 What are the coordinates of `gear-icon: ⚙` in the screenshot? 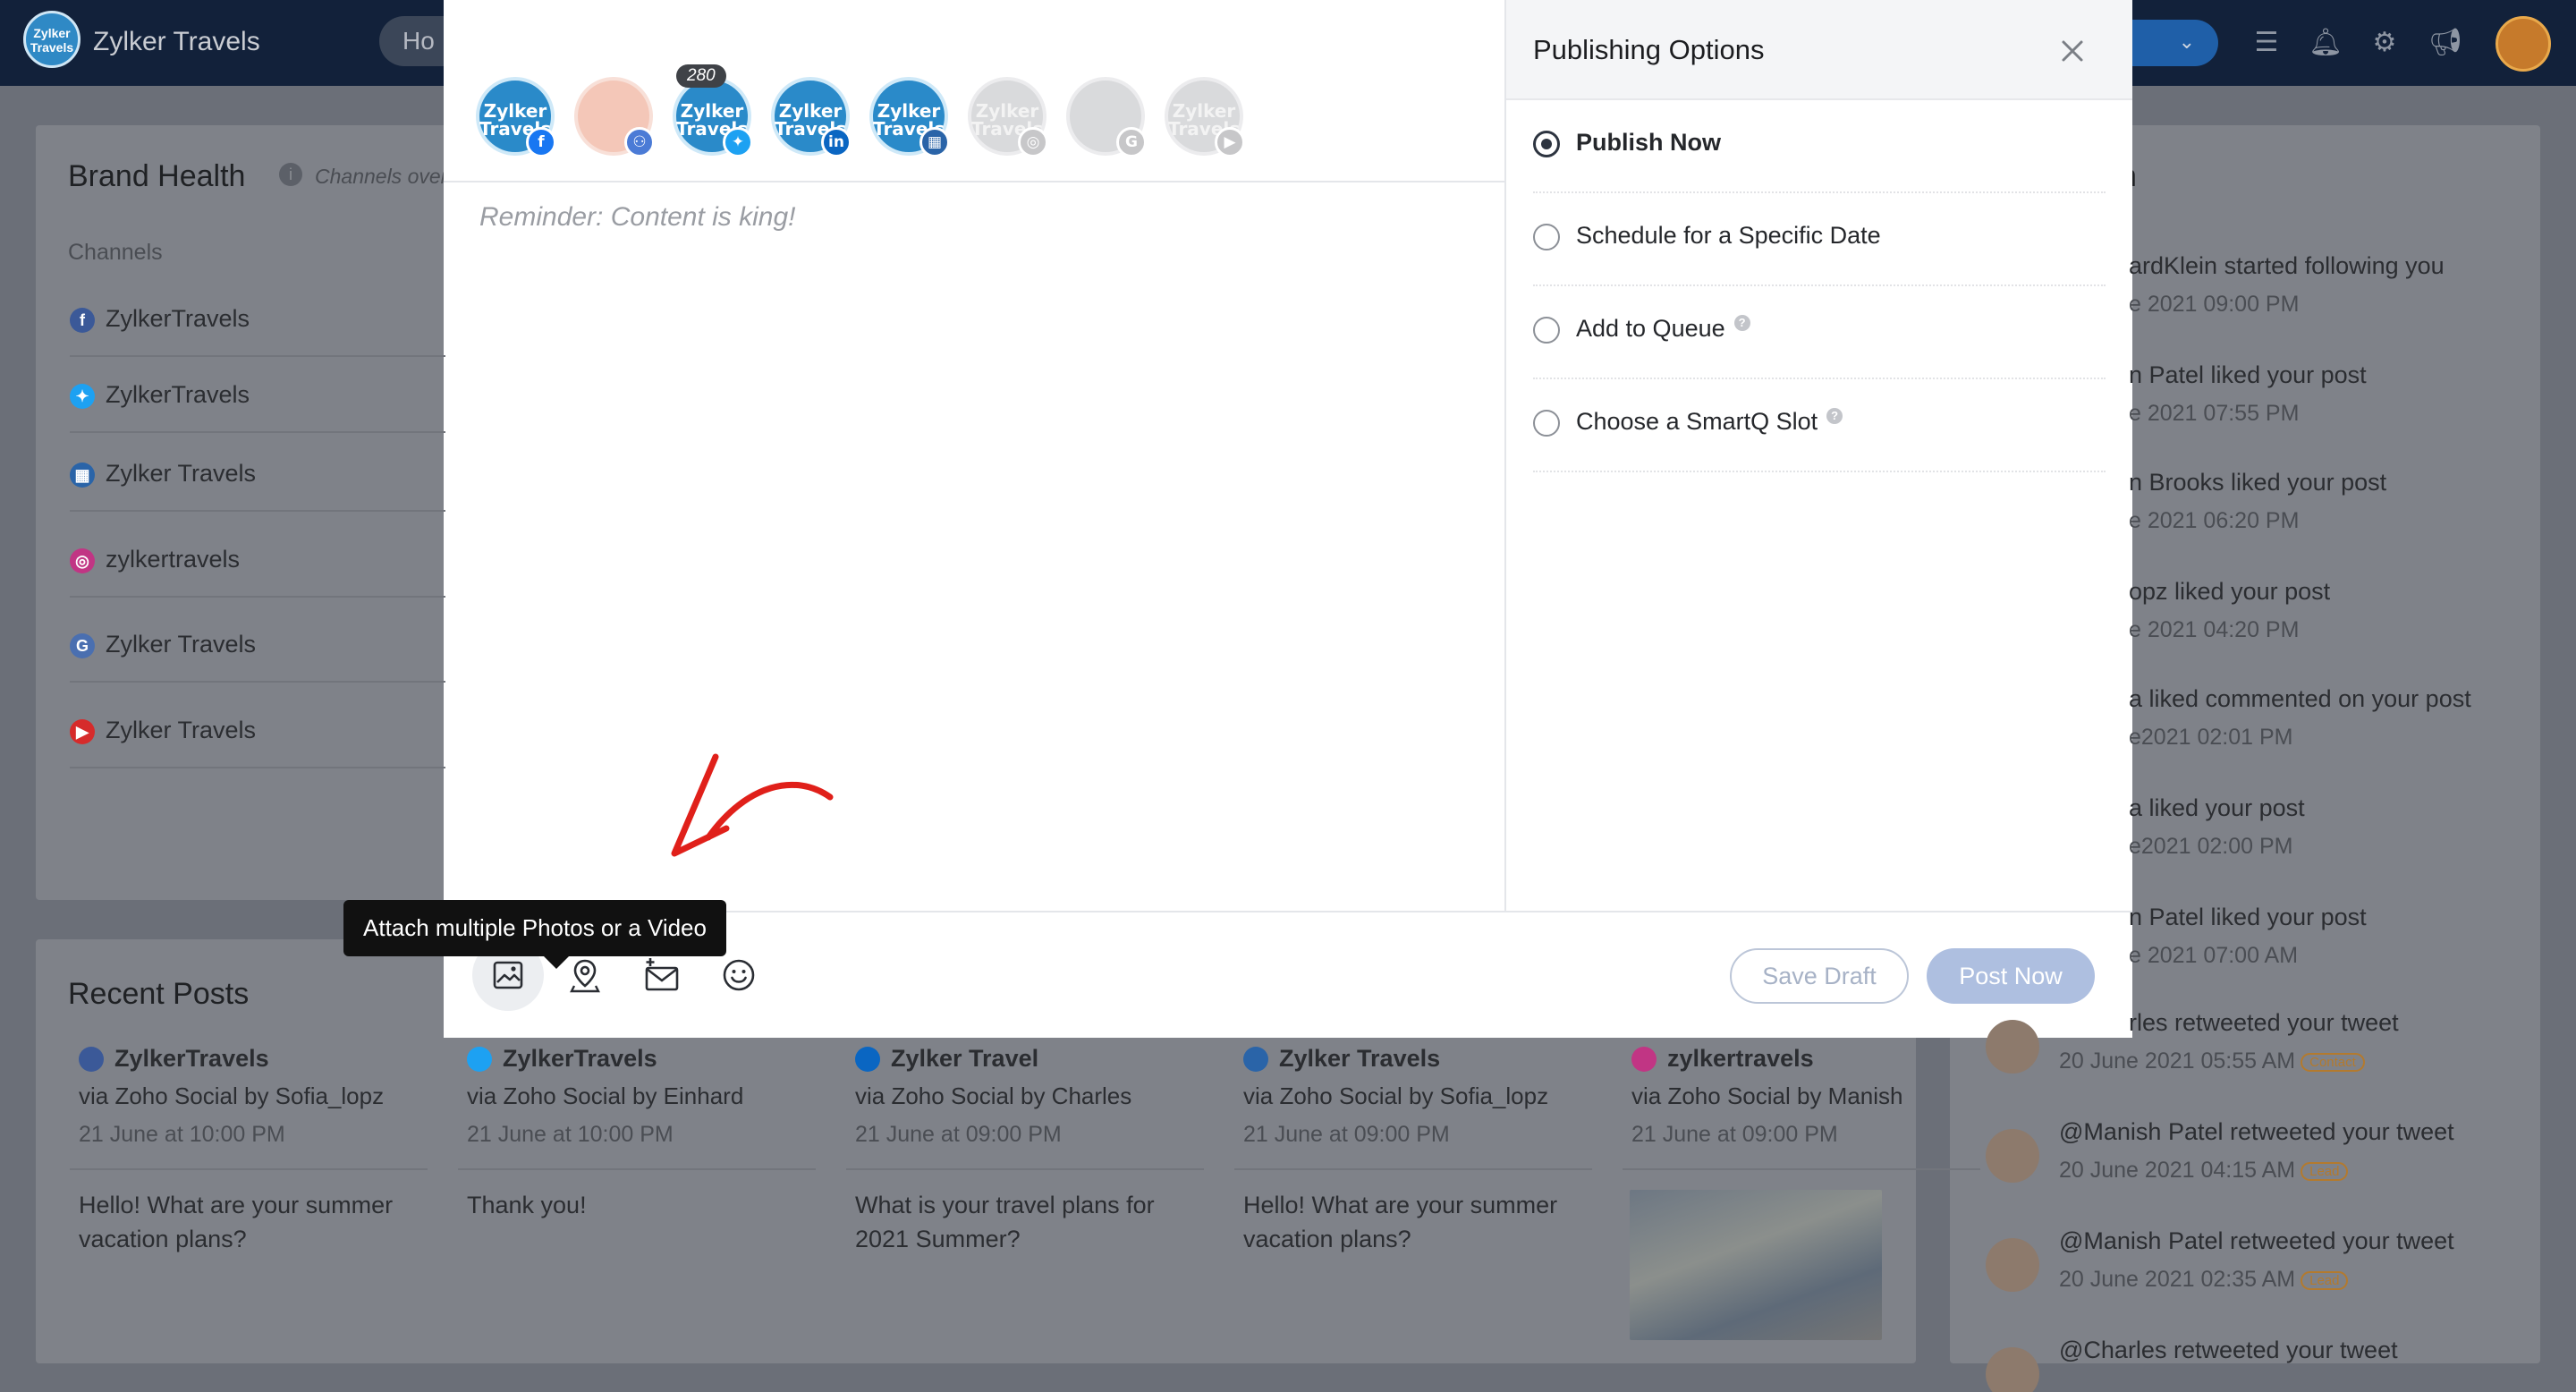 It's located at (2384, 43).